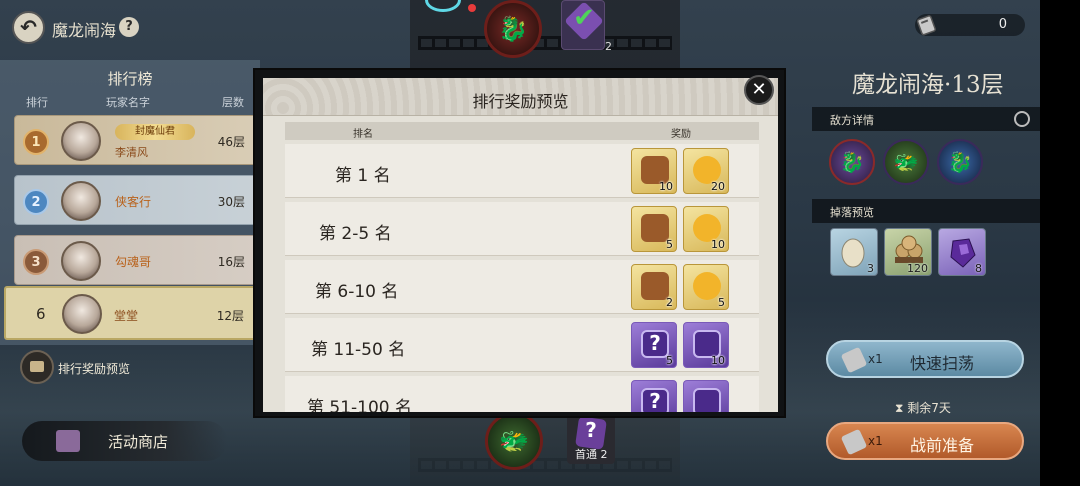 The image size is (1080, 486). I want to click on close-button: ✕, so click(759, 90).